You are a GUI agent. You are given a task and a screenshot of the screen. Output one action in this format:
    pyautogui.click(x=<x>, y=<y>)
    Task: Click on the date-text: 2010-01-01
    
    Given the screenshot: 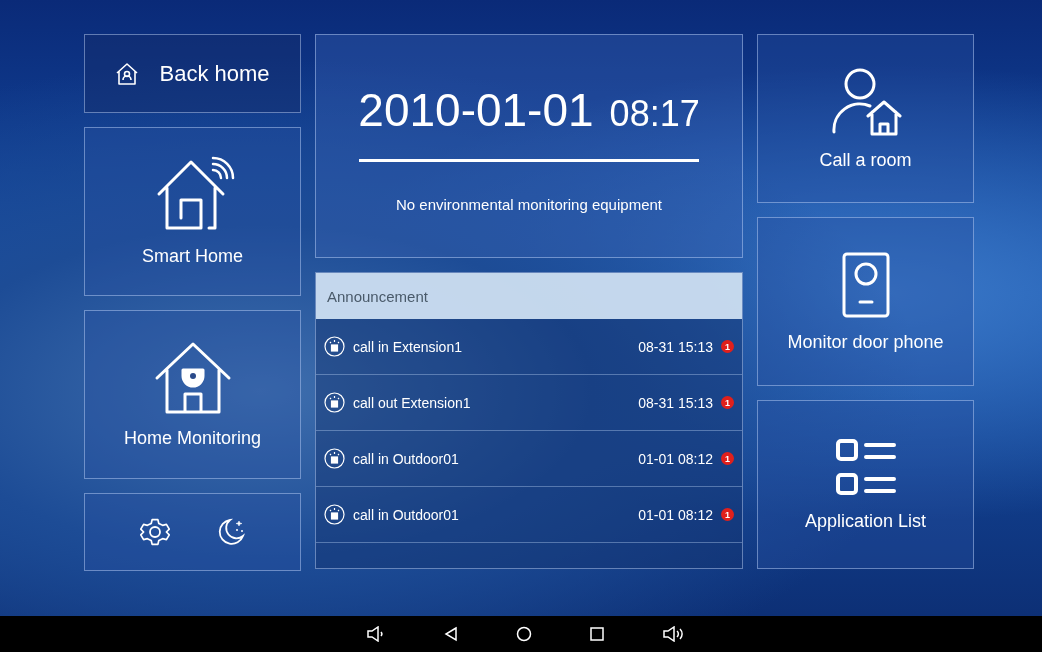 What is the action you would take?
    pyautogui.click(x=476, y=110)
    